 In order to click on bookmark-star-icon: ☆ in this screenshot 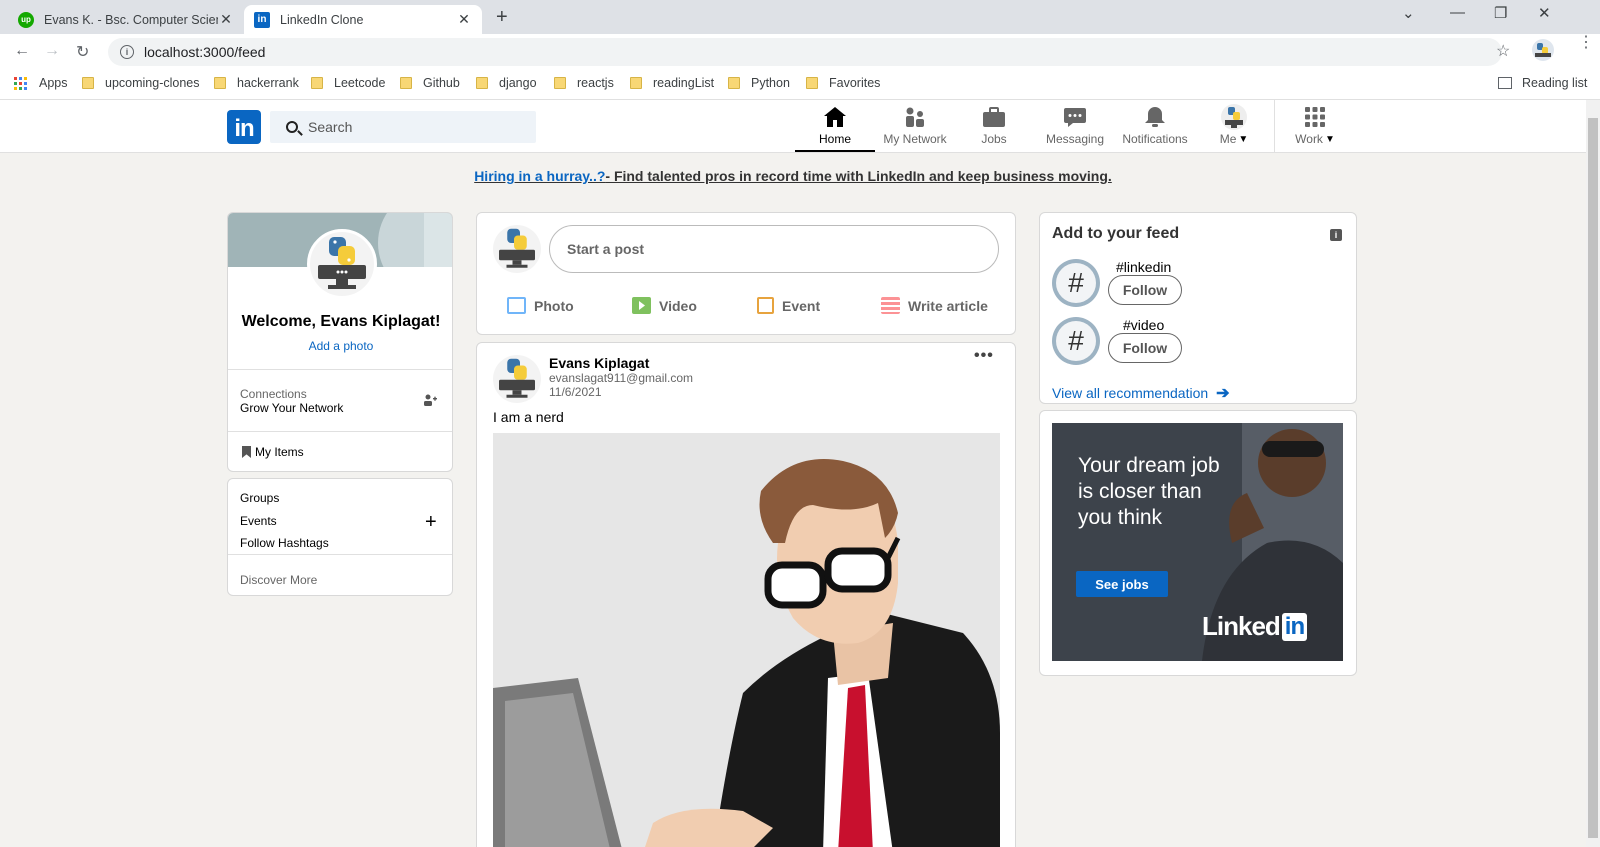, I will do `click(1503, 51)`.